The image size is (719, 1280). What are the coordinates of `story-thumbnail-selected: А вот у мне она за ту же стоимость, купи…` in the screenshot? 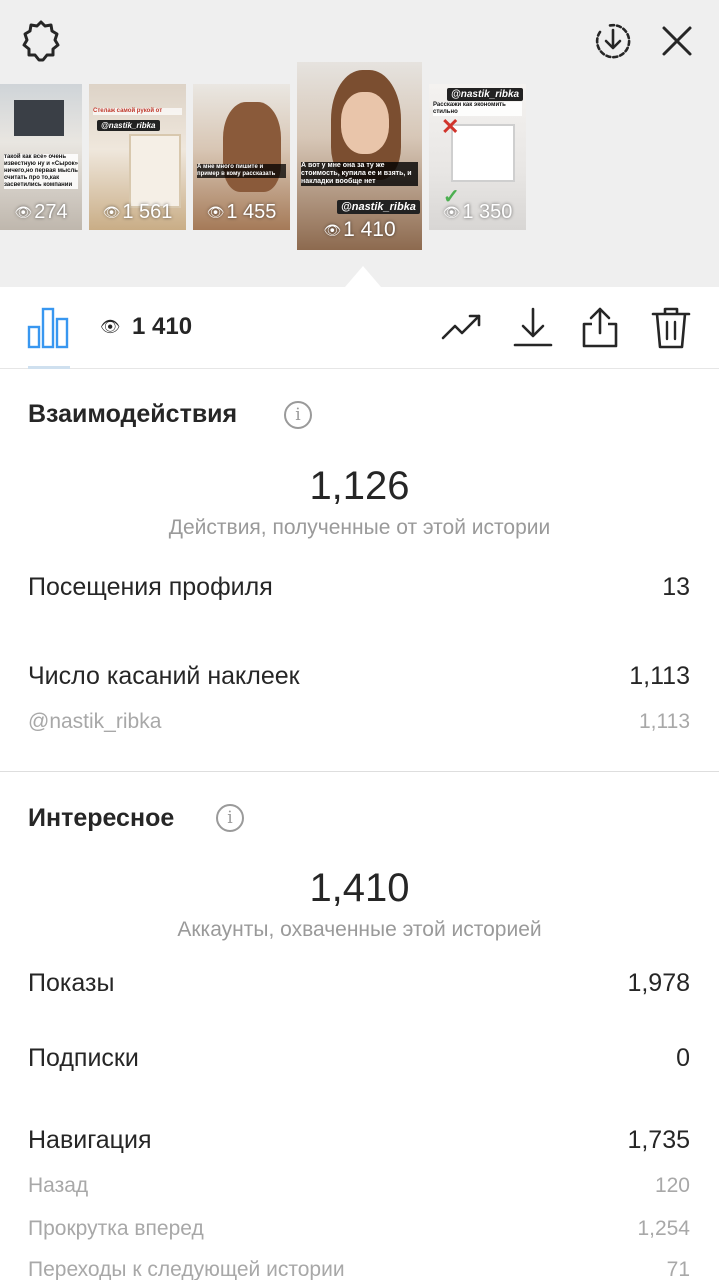 It's located at (359, 156).